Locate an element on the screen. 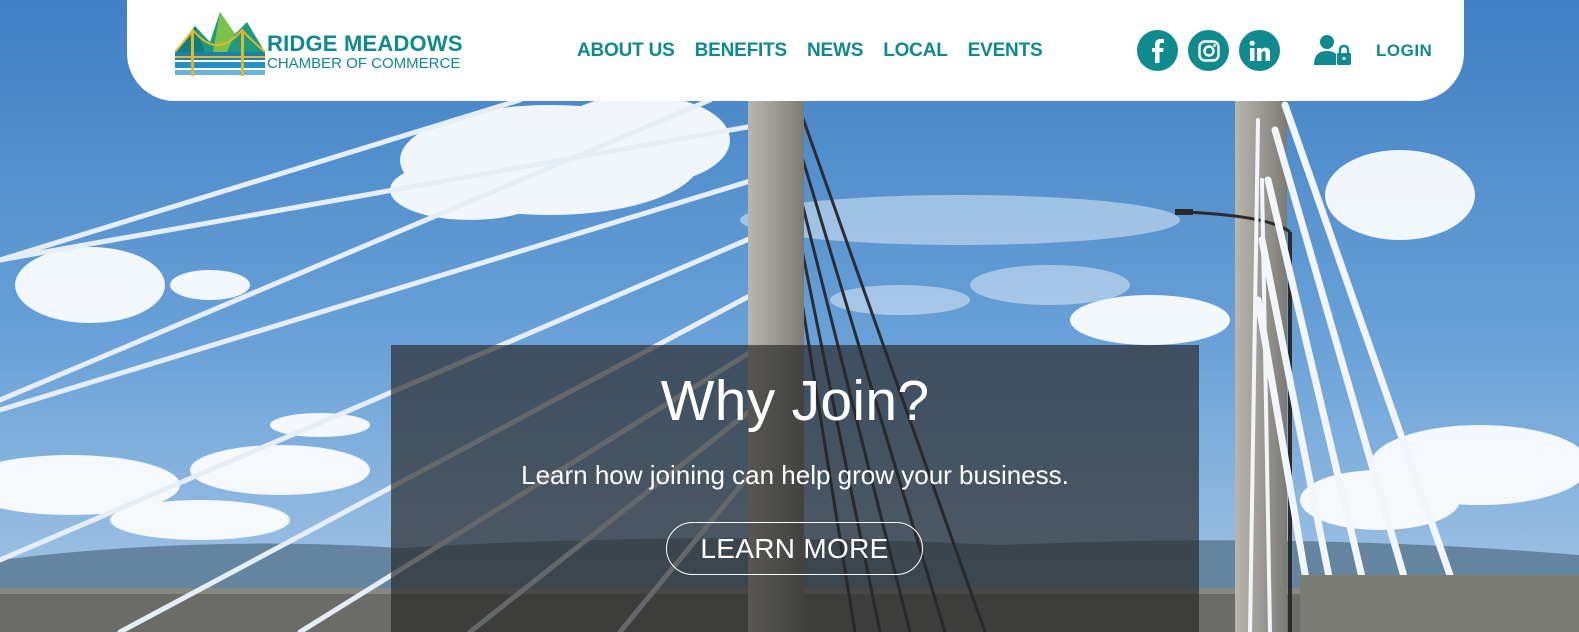  learn-more-button: LEARN MORE is located at coordinates (794, 548).